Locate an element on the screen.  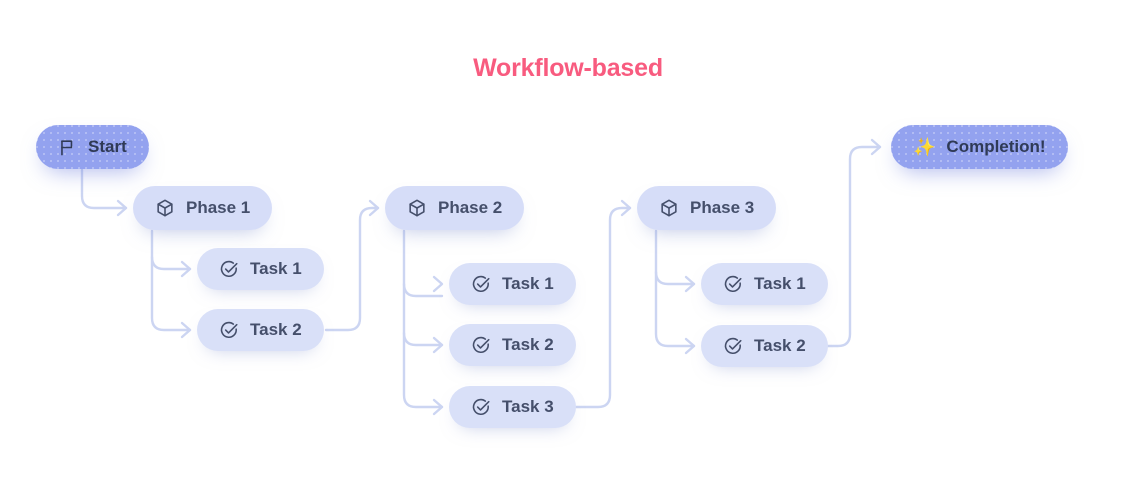
node-phase-1: Phase 1 is located at coordinates (203, 208).